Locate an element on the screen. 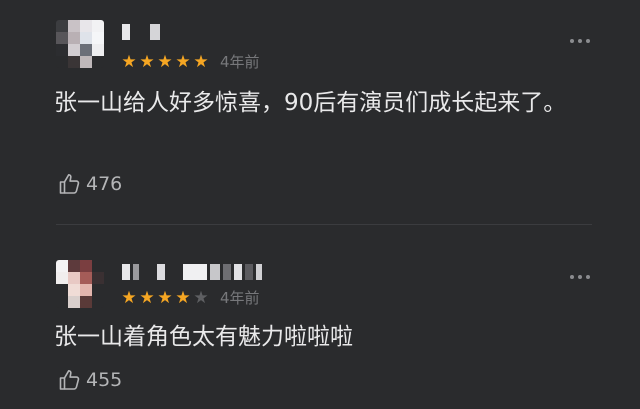 The width and height of the screenshot is (640, 409). like-button: 455 is located at coordinates (90, 380).